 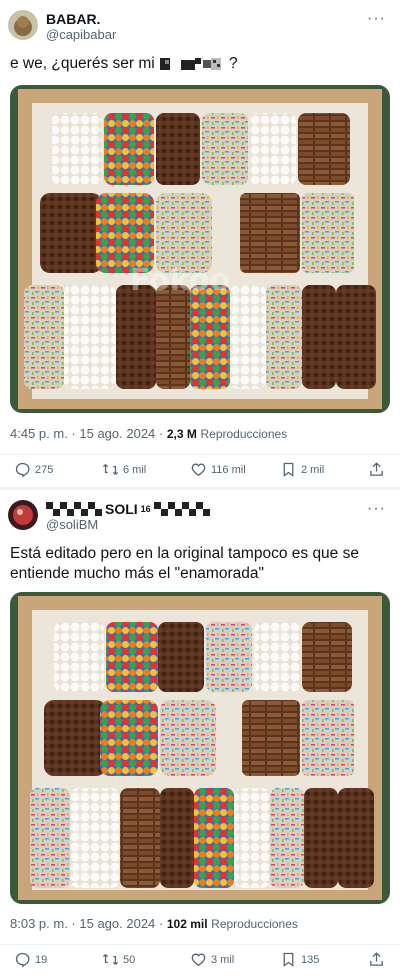 I want to click on checkered-flag-emoji-right, so click(x=181, y=509).